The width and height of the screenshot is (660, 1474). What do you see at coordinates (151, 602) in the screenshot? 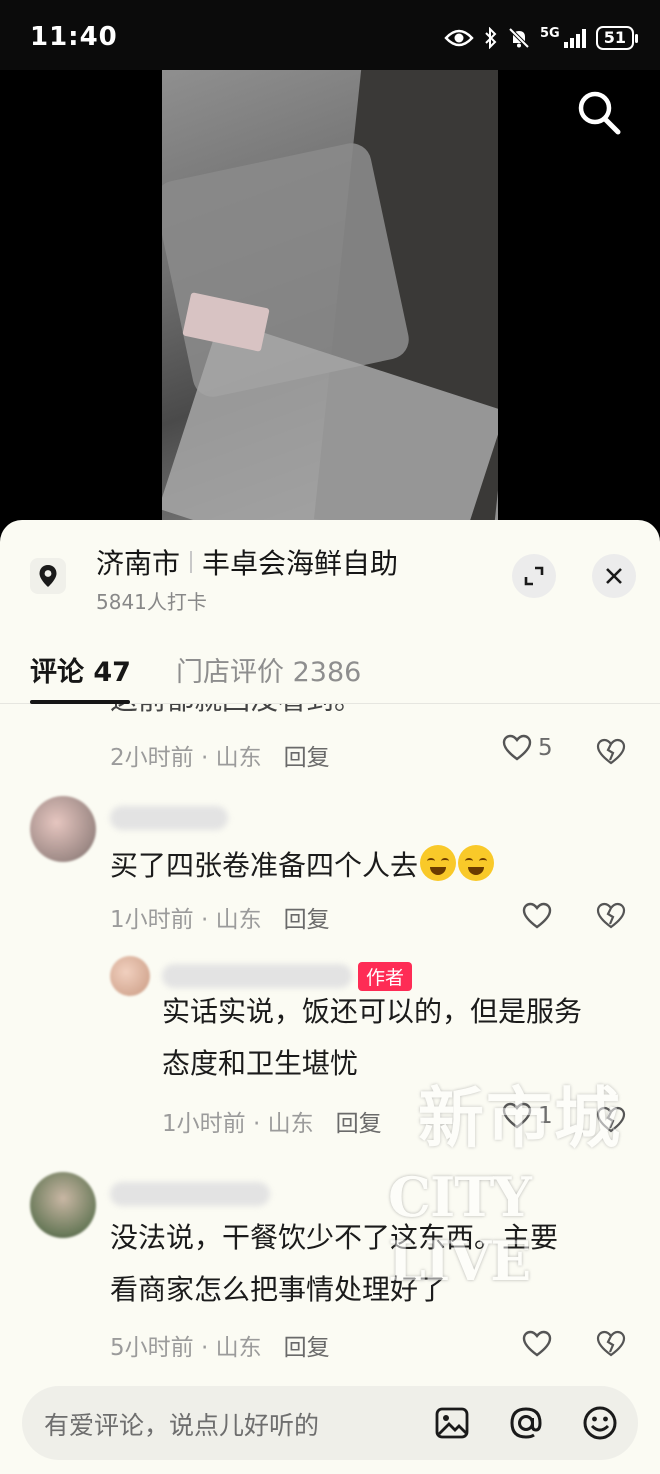
I see `checkin-count: 5841人打卡` at bounding box center [151, 602].